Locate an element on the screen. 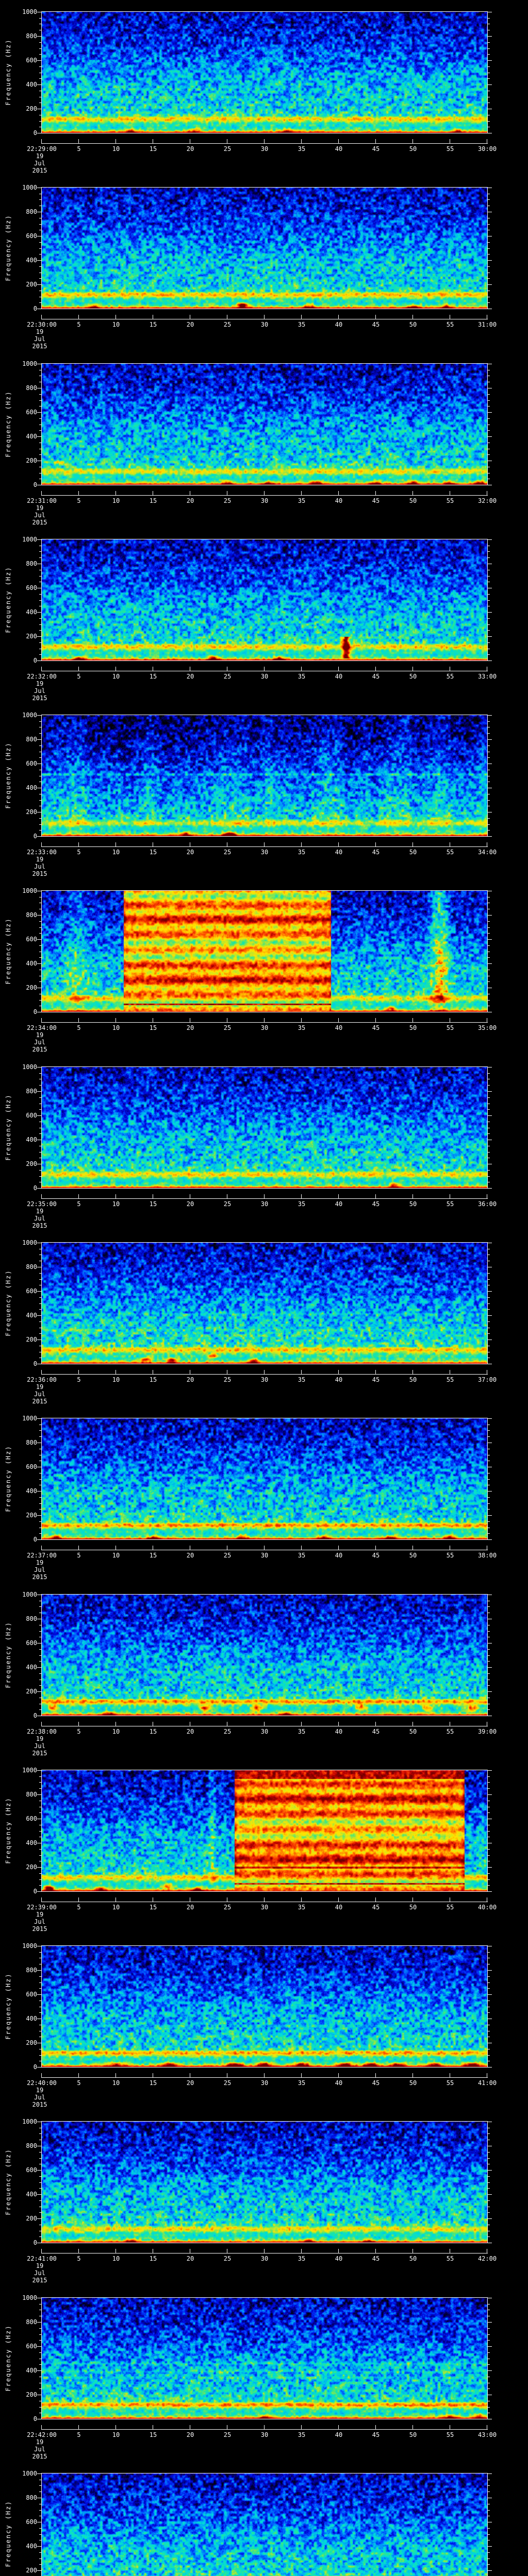  x-axis-end-time: 38:00 is located at coordinates (487, 1555).